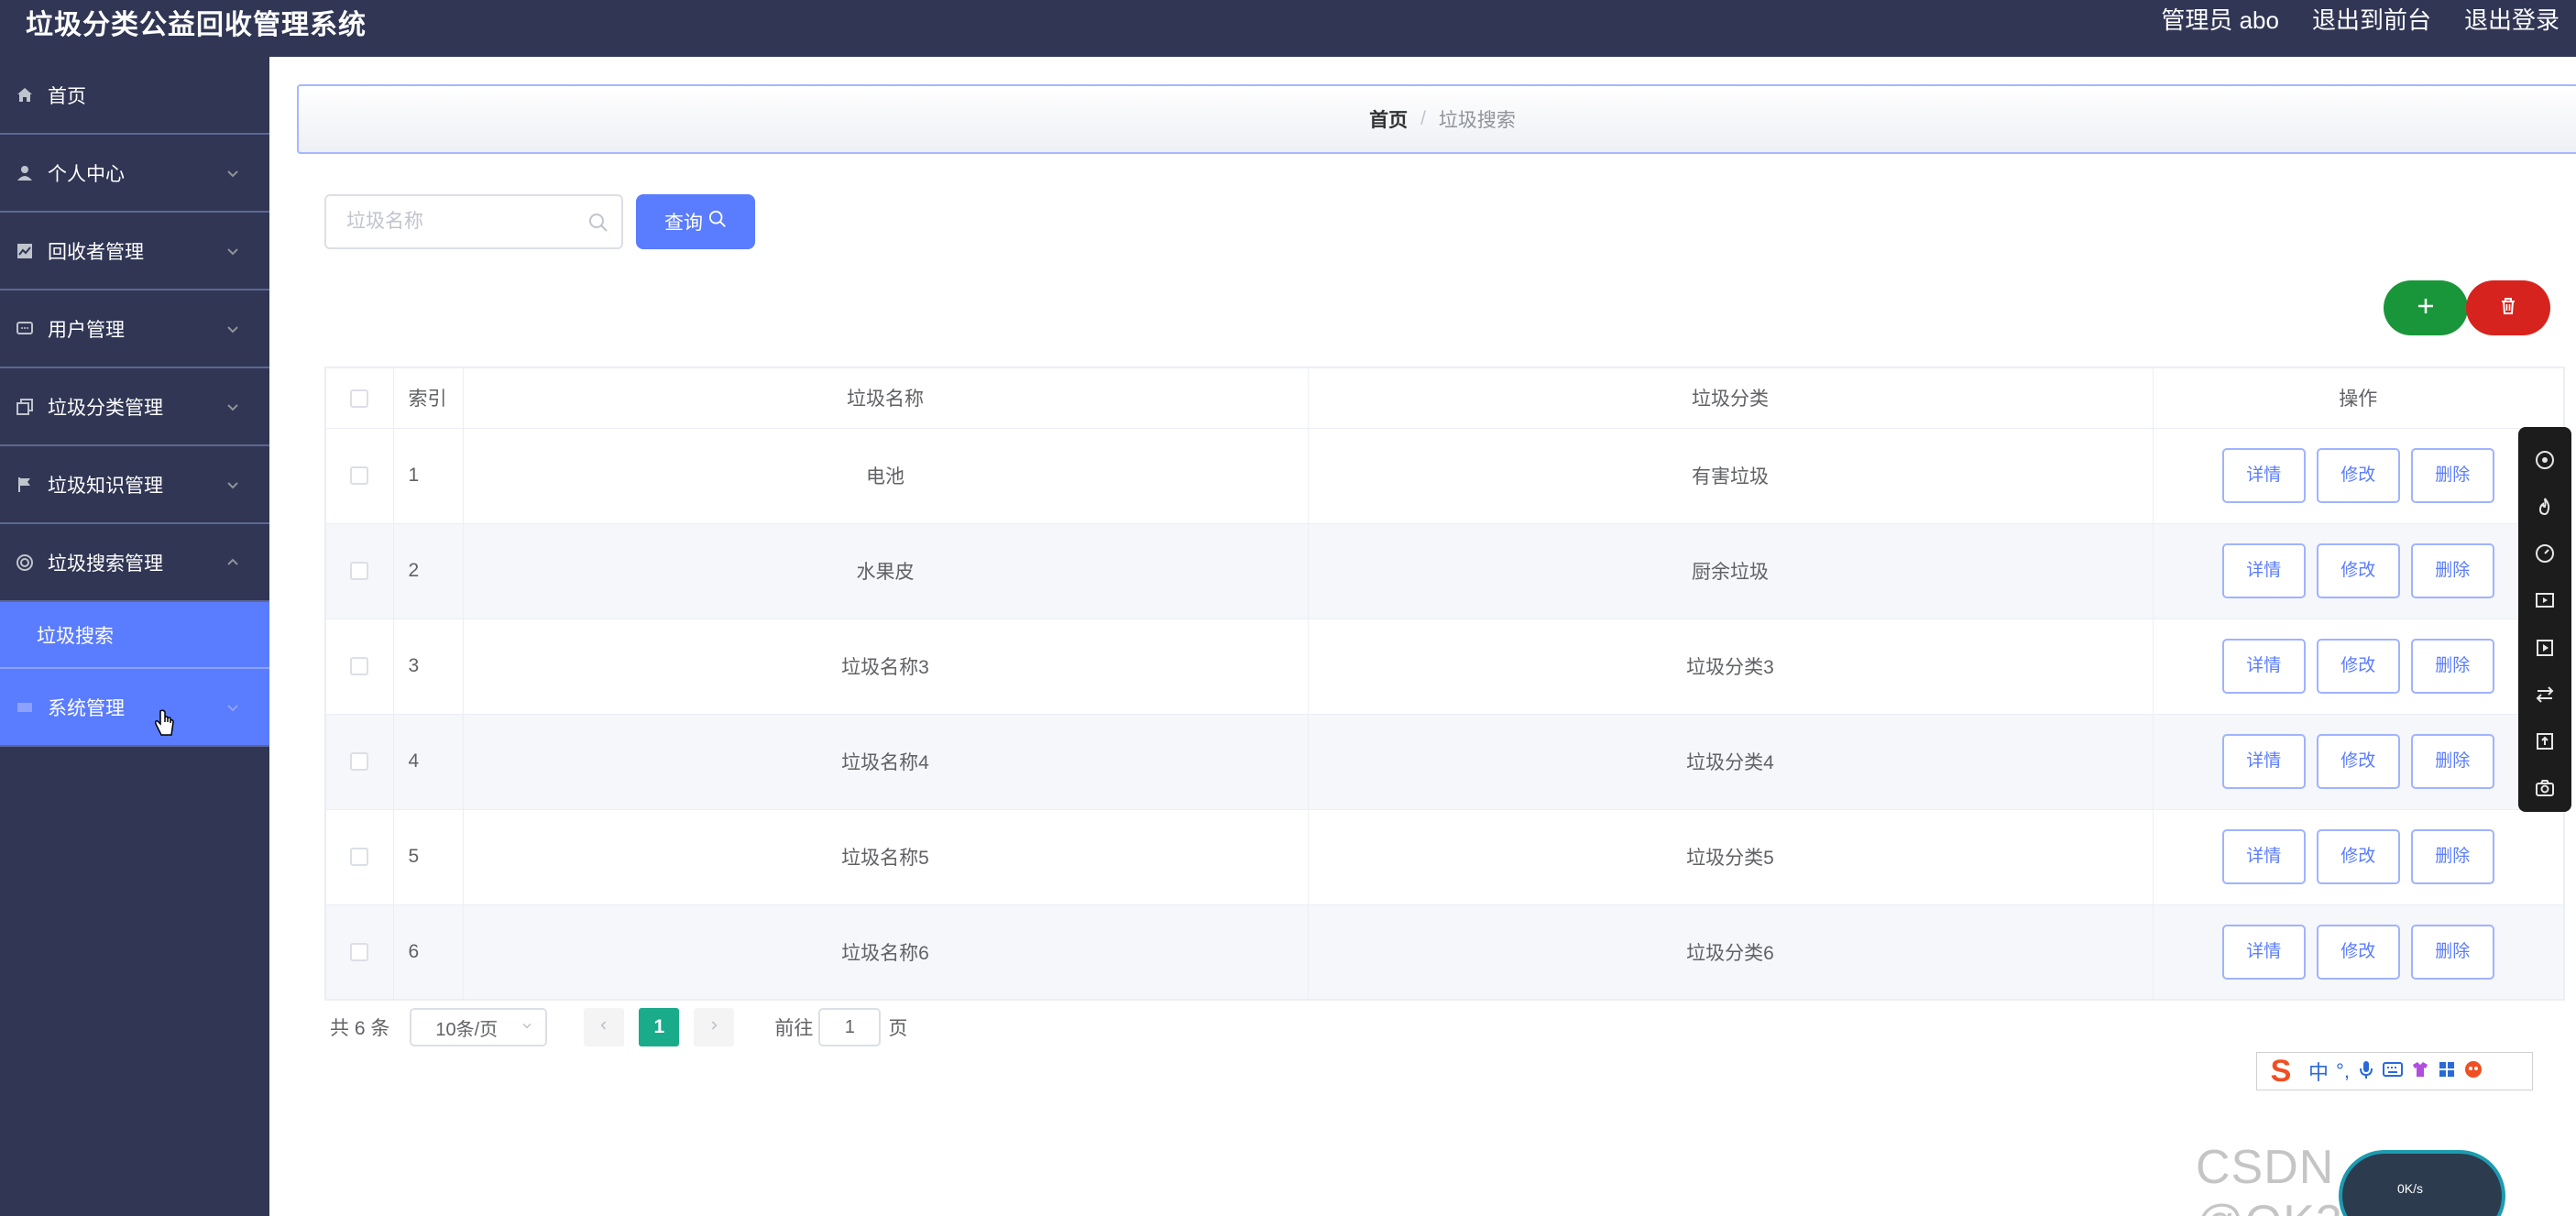  Describe the element at coordinates (2508, 307) in the screenshot. I see `batch-delete-button` at that location.